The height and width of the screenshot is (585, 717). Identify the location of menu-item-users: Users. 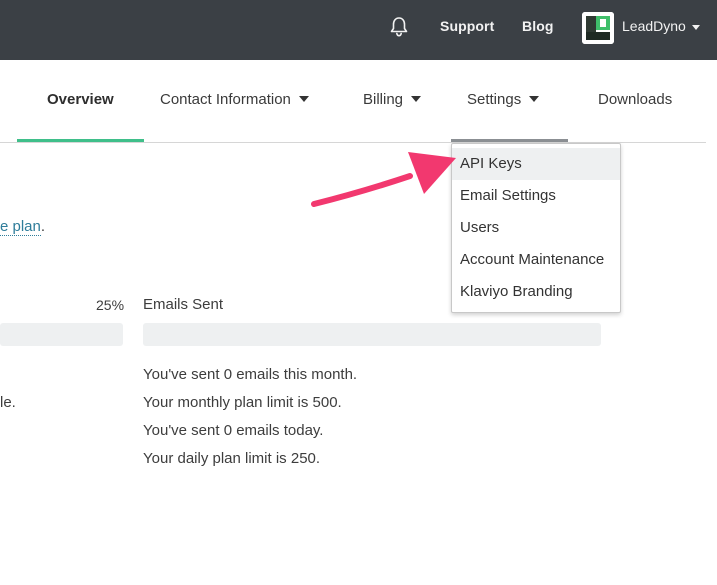
(536, 228).